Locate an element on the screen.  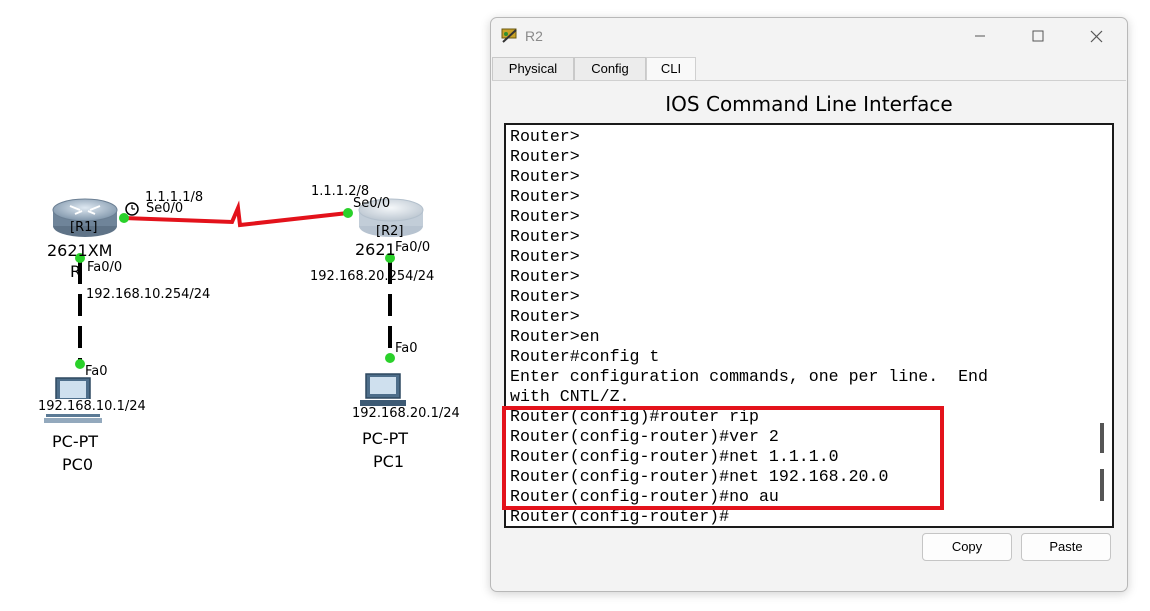
pc1-type-label: PC-PT is located at coordinates (385, 438).